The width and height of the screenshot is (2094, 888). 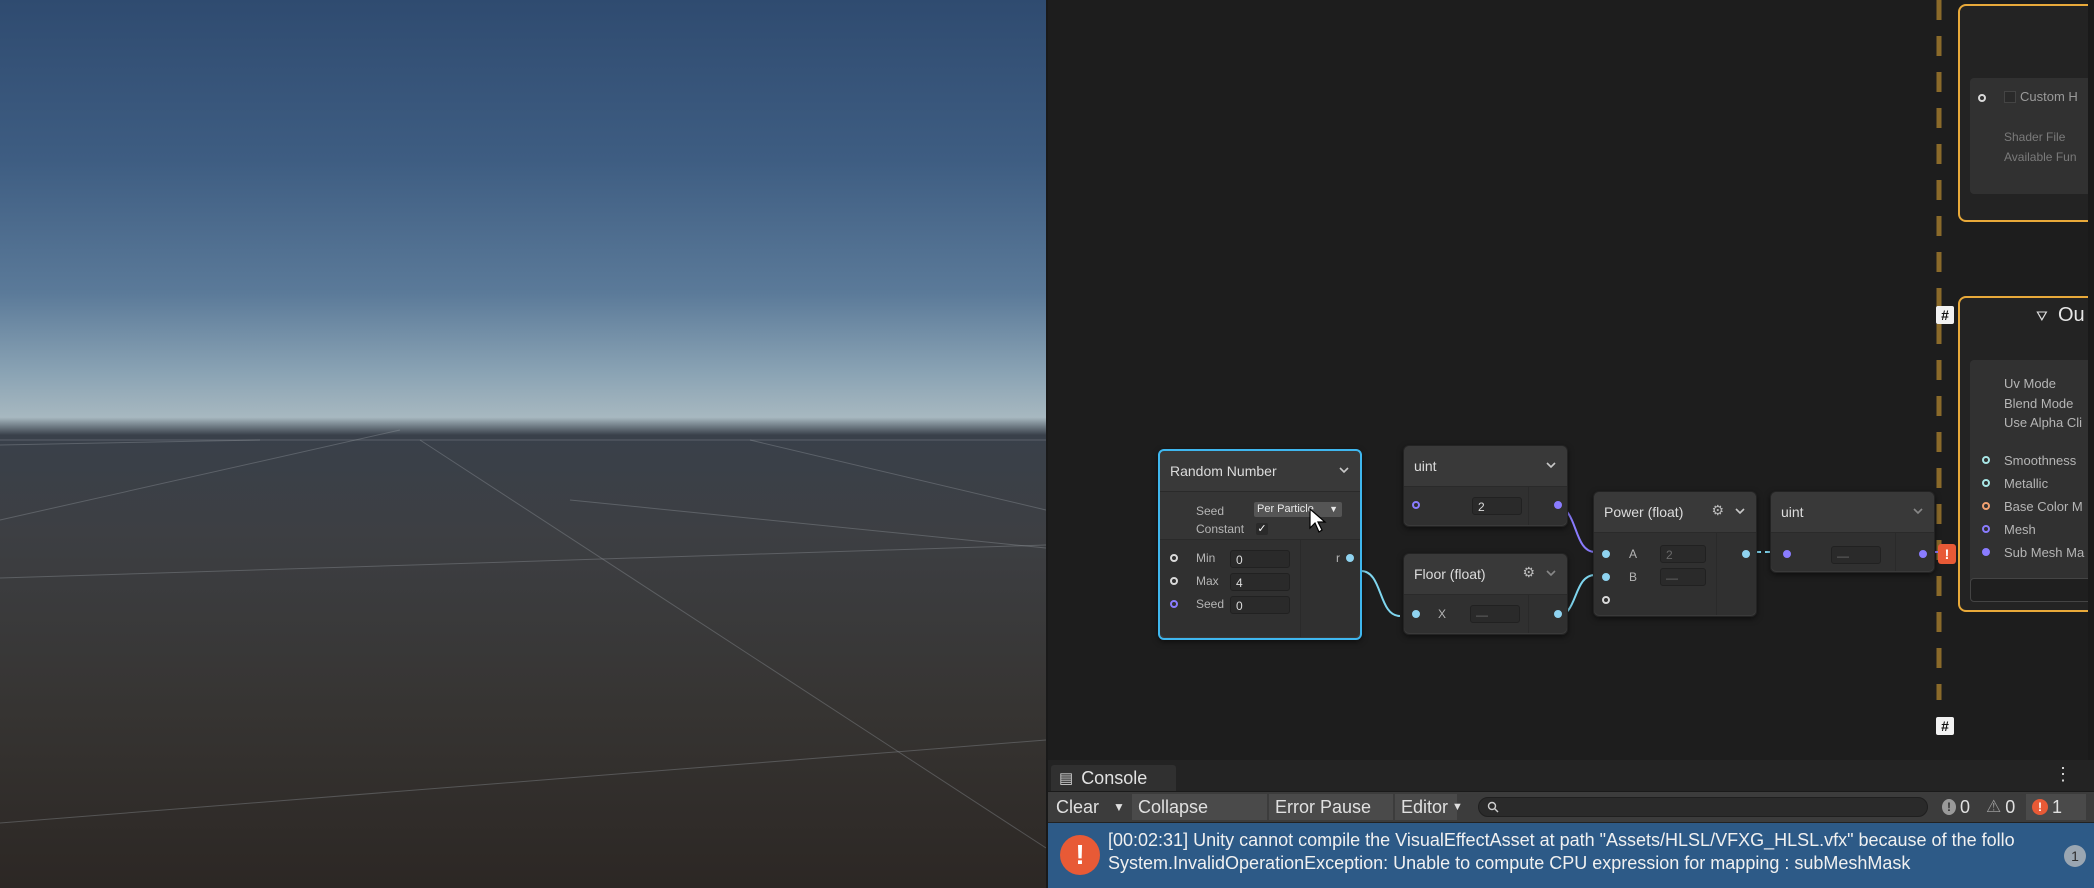 What do you see at coordinates (1318, 520) in the screenshot?
I see `mouse-cursor-icon` at bounding box center [1318, 520].